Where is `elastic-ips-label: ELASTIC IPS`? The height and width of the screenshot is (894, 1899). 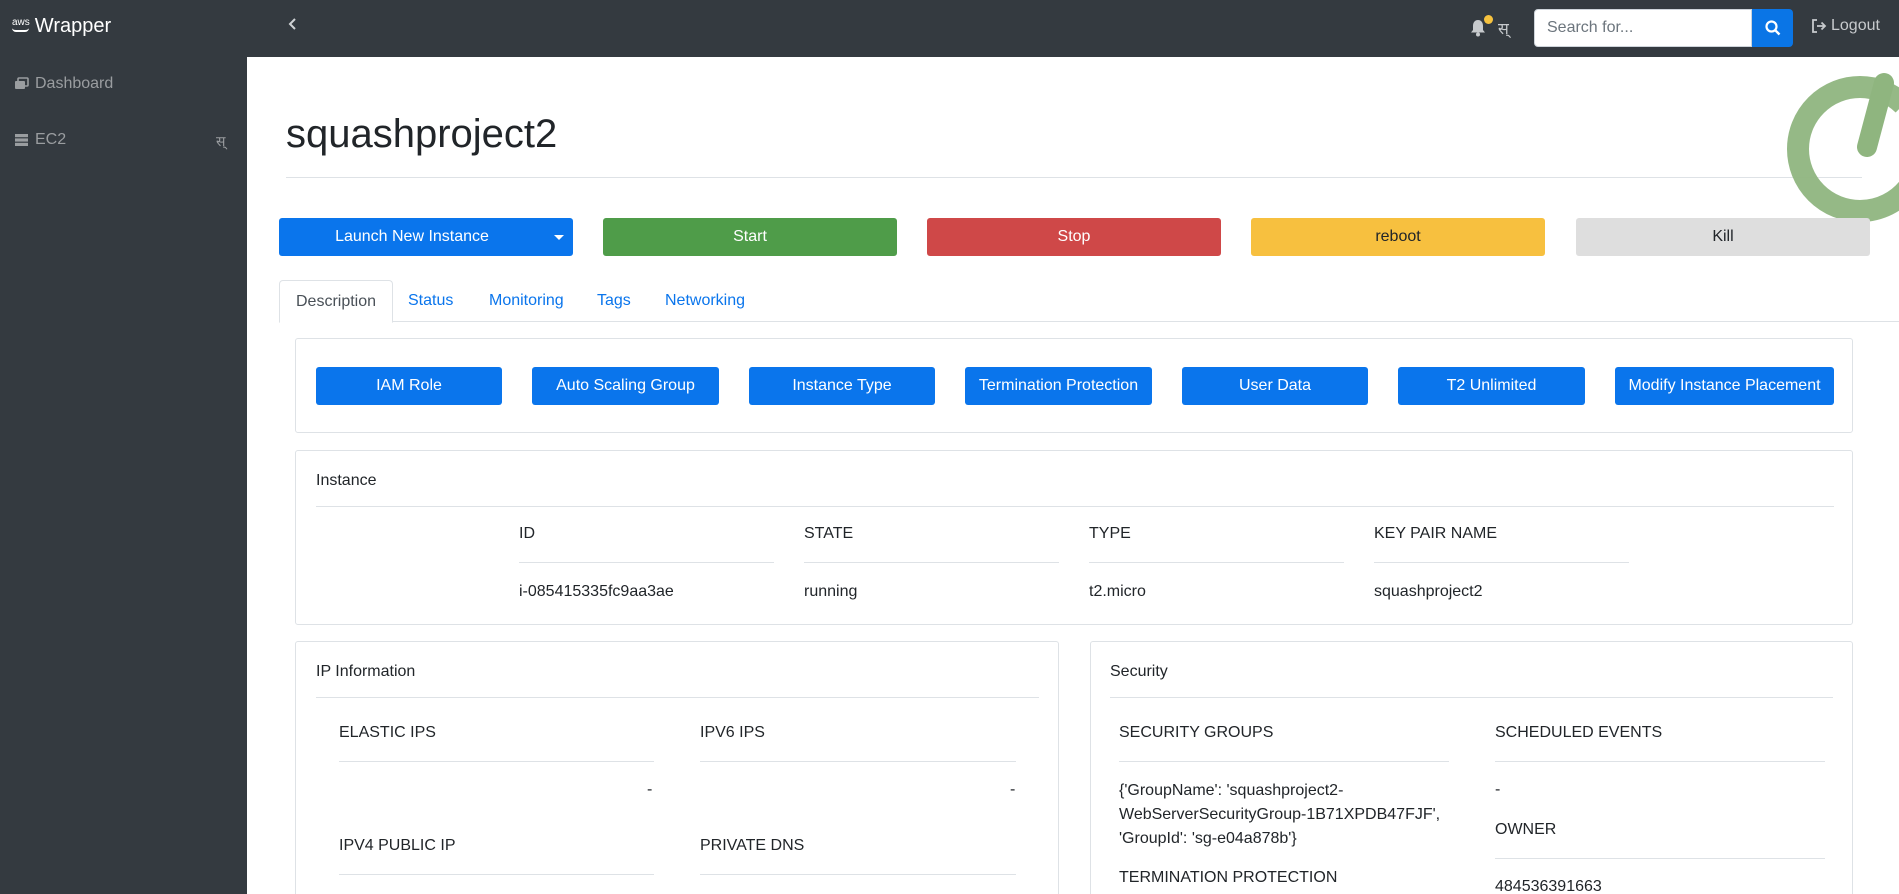 elastic-ips-label: ELASTIC IPS is located at coordinates (387, 732).